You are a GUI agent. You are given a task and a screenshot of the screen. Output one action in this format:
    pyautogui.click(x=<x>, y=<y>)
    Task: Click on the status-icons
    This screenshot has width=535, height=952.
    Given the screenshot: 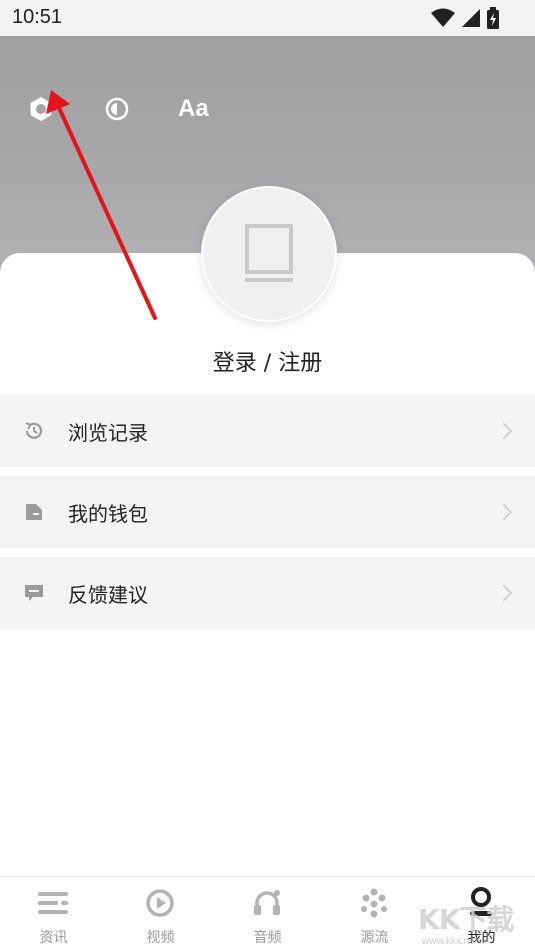 What is the action you would take?
    pyautogui.click(x=465, y=18)
    